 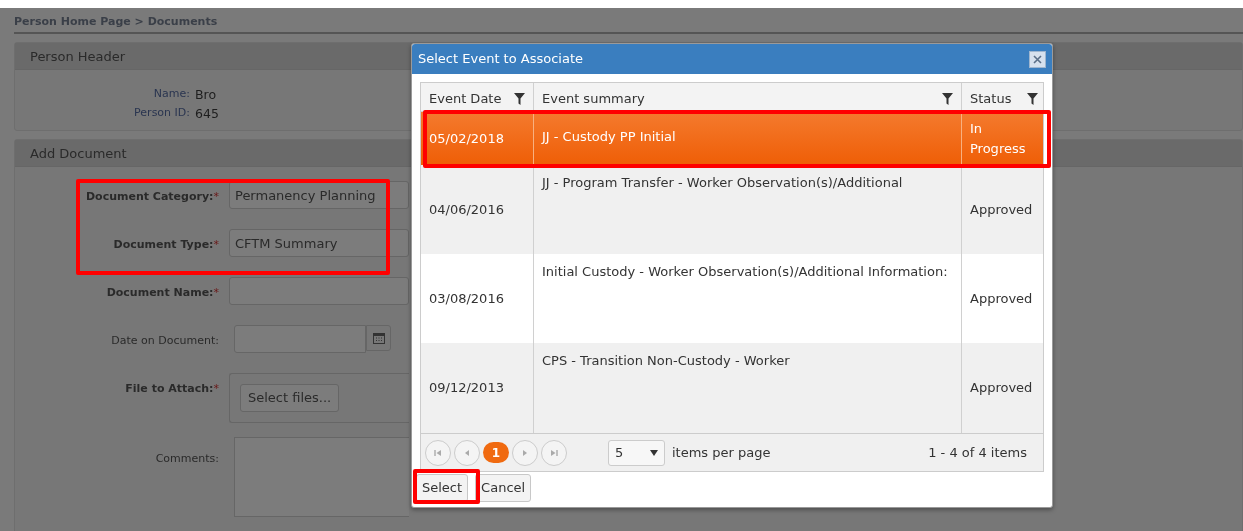 I want to click on field-label: Document Category:, so click(x=149, y=196).